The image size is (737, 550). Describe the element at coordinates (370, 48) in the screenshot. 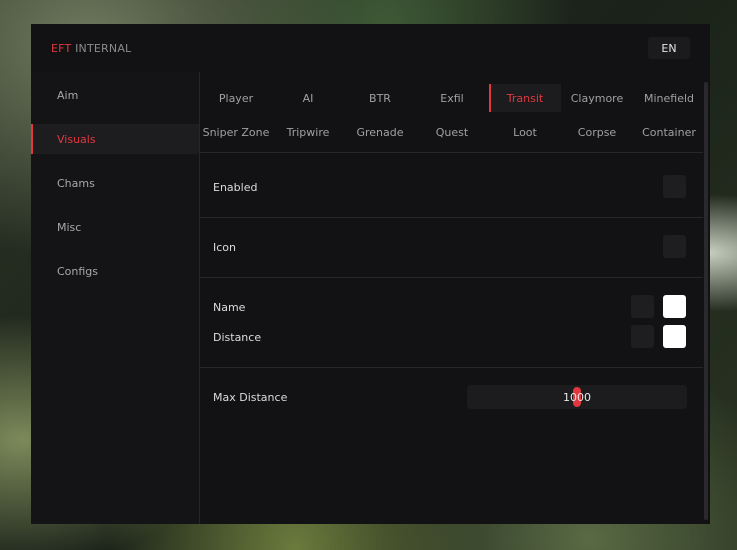

I see `header: EFT INTERNAL EN` at that location.